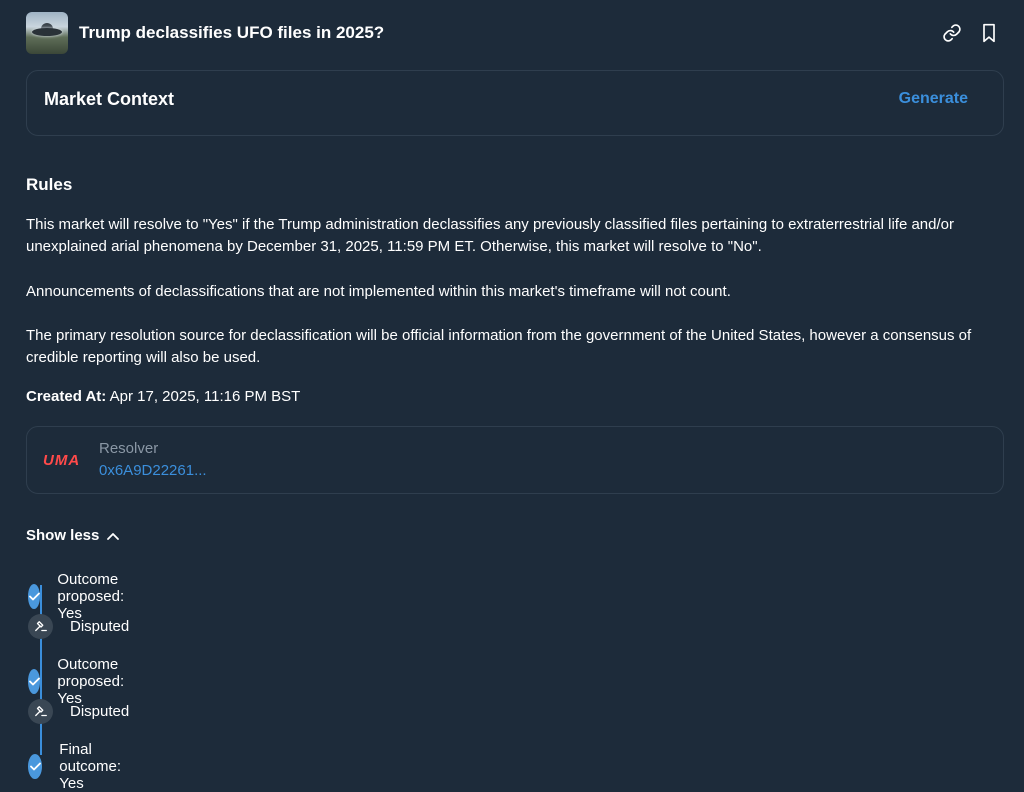 The image size is (1024, 792). What do you see at coordinates (129, 448) in the screenshot?
I see `resolver-label: Resolver` at bounding box center [129, 448].